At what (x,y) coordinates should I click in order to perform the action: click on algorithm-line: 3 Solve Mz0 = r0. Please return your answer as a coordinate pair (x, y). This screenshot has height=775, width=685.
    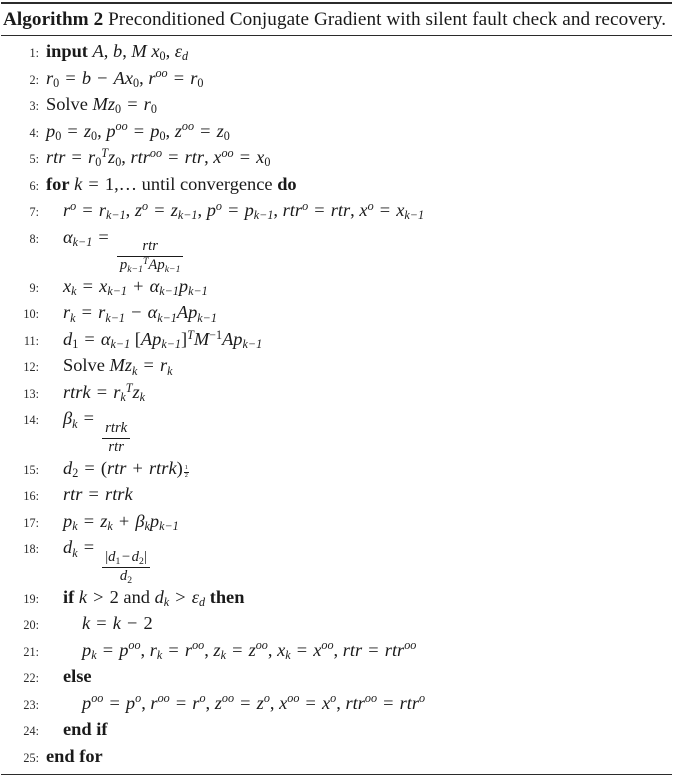
    Looking at the image, I should click on (336, 105).